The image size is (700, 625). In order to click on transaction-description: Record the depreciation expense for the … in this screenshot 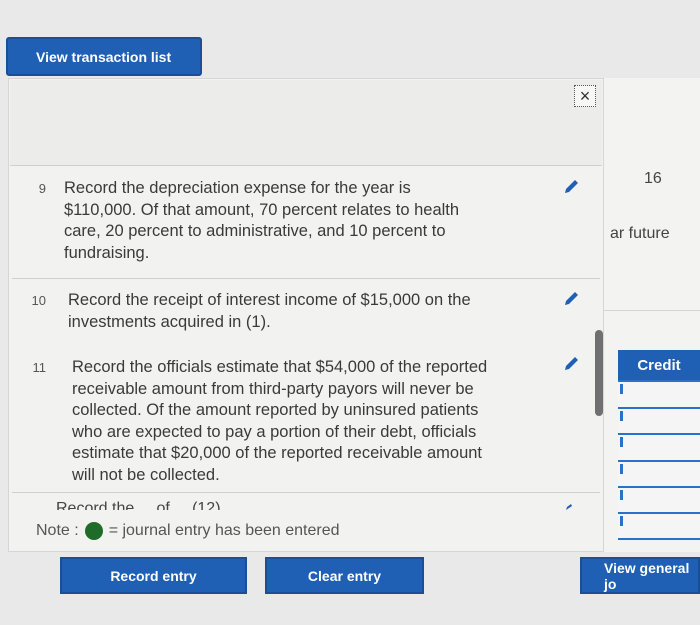, I will do `click(262, 220)`.